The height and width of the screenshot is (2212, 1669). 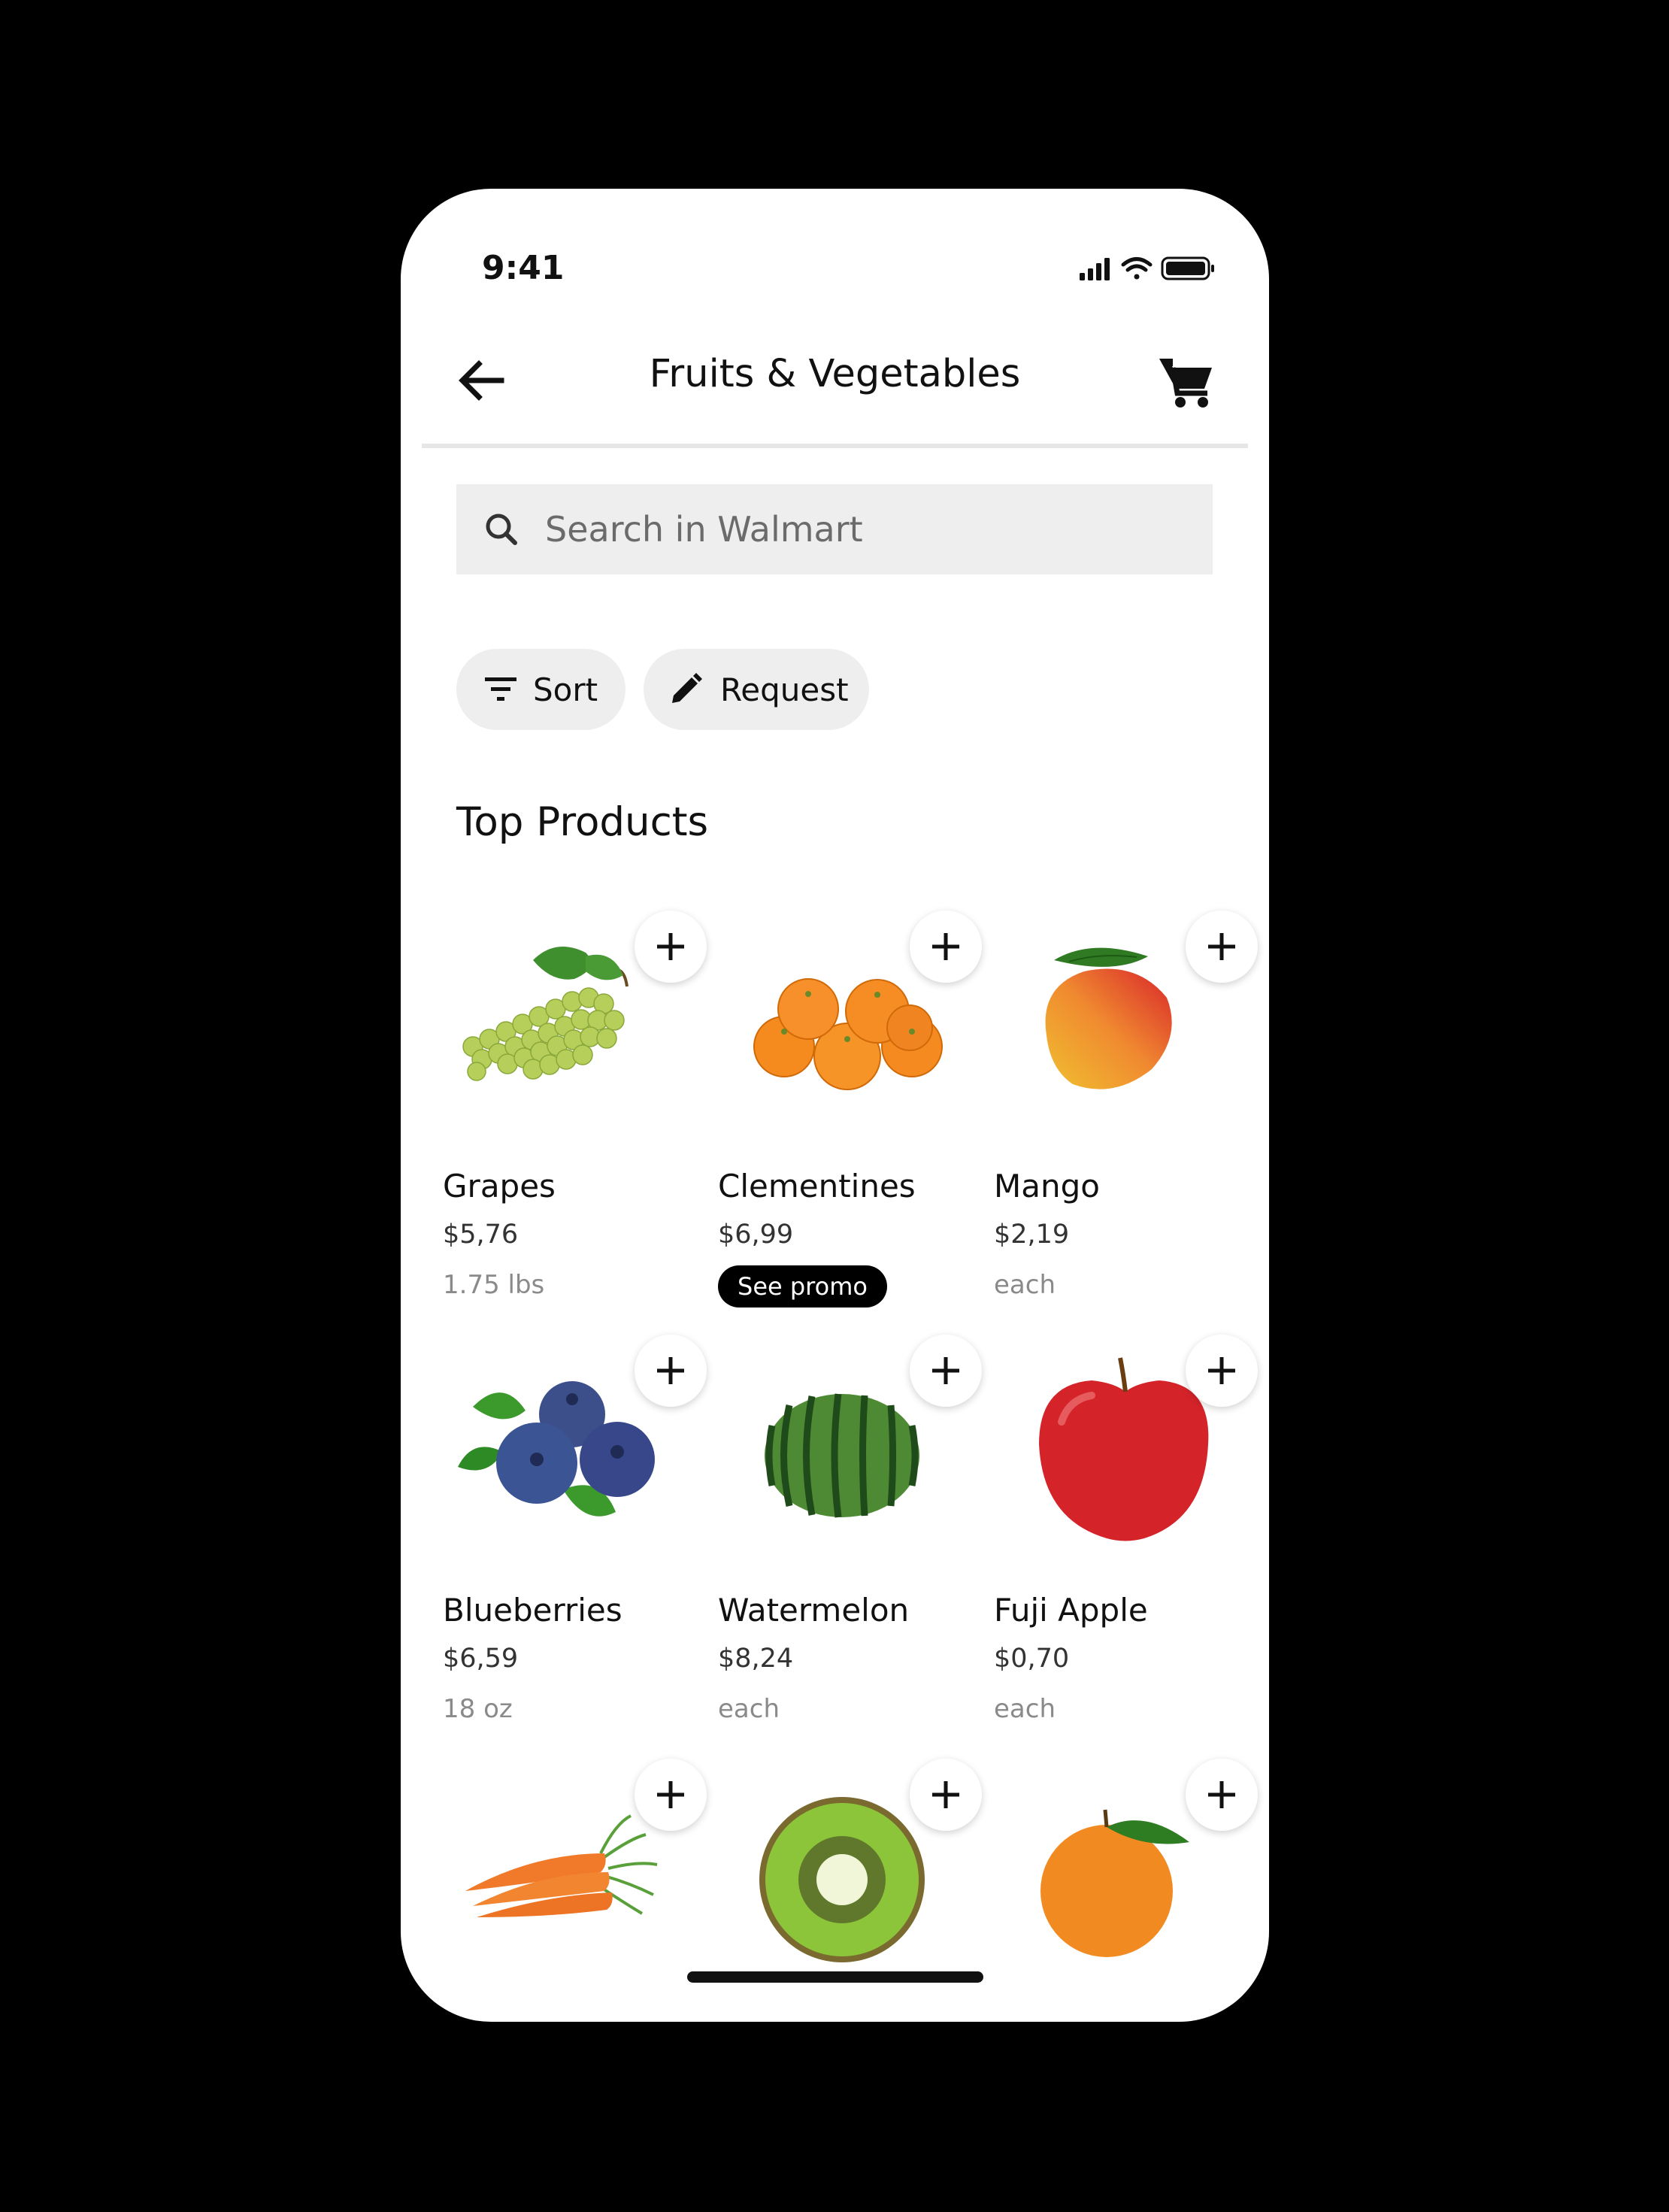 I want to click on home-indicator, so click(x=835, y=1977).